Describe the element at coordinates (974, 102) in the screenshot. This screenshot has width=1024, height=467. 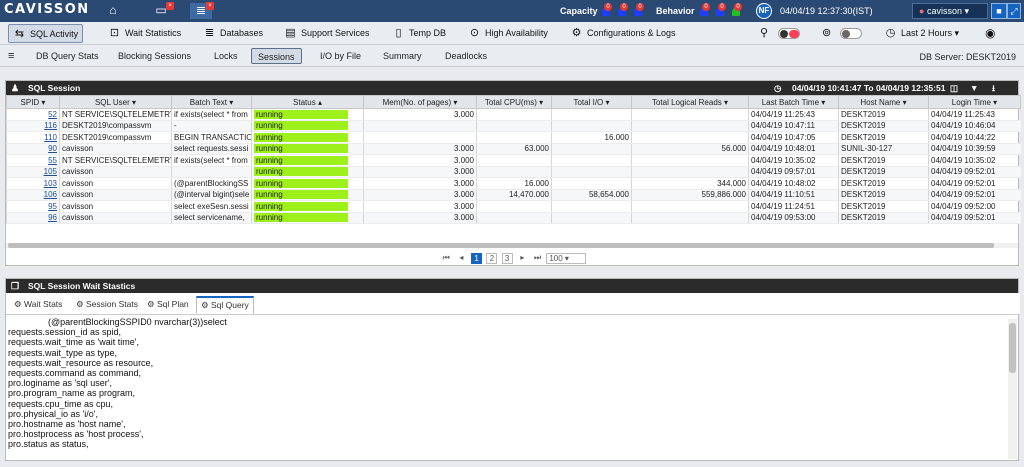
I see `column-header-login-time: Login Time ▾` at that location.